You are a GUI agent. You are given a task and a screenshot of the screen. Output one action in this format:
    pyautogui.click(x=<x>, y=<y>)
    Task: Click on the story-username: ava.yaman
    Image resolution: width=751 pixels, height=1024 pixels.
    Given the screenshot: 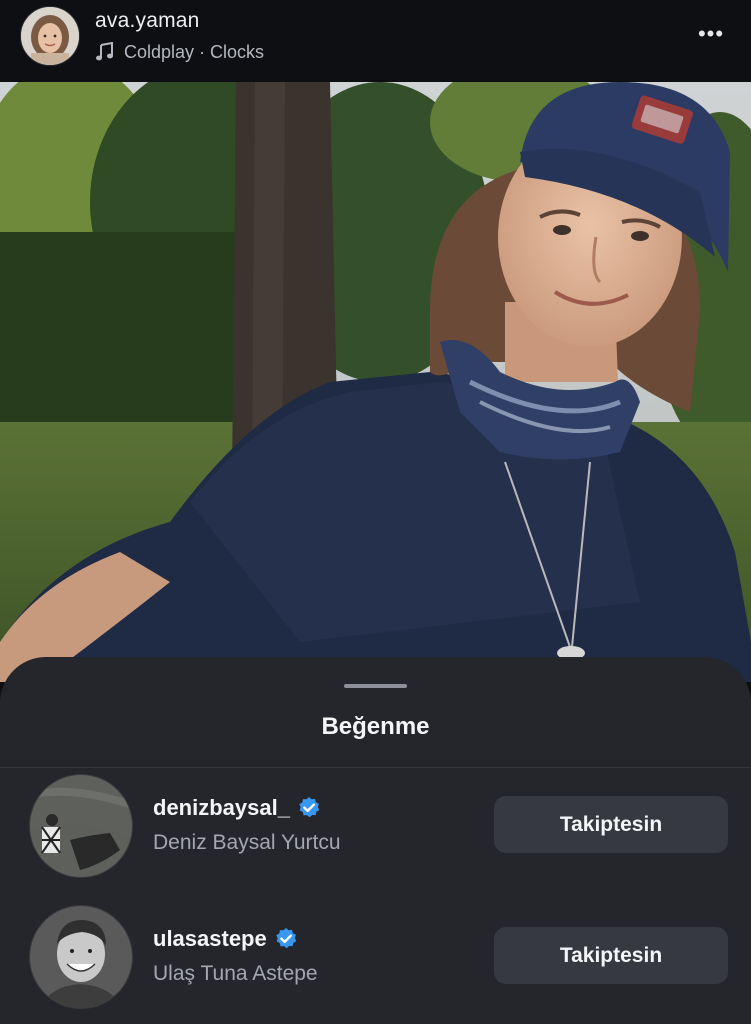 What is the action you would take?
    pyautogui.click(x=147, y=21)
    